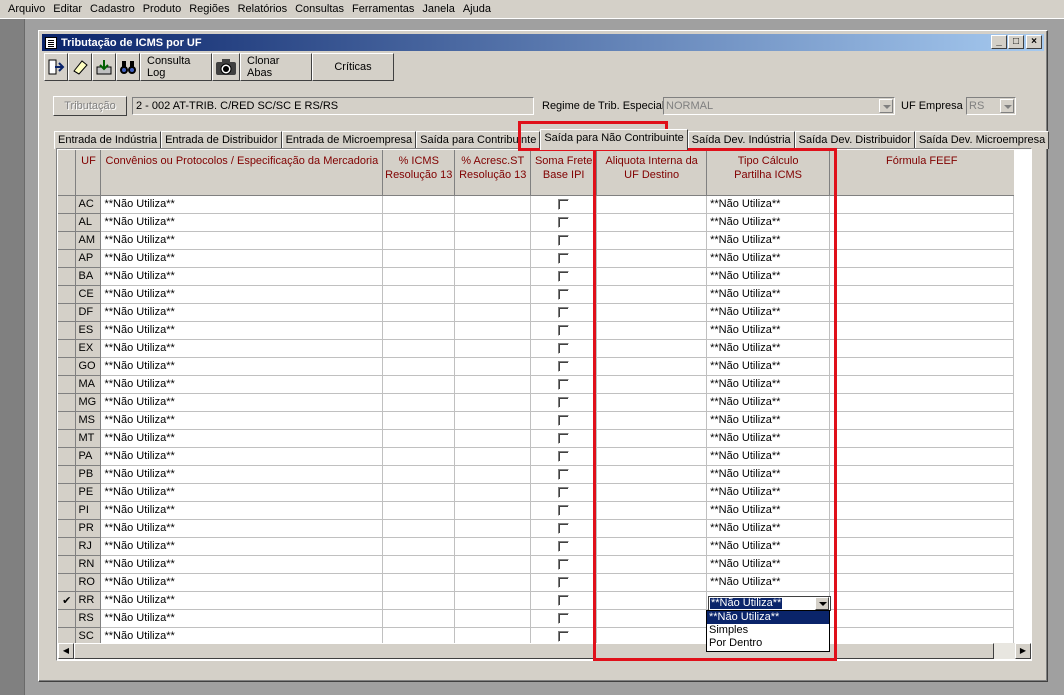 The width and height of the screenshot is (1064, 695). What do you see at coordinates (419, 173) in the screenshot?
I see `col-header-icms: % ICMS Resolução 13` at bounding box center [419, 173].